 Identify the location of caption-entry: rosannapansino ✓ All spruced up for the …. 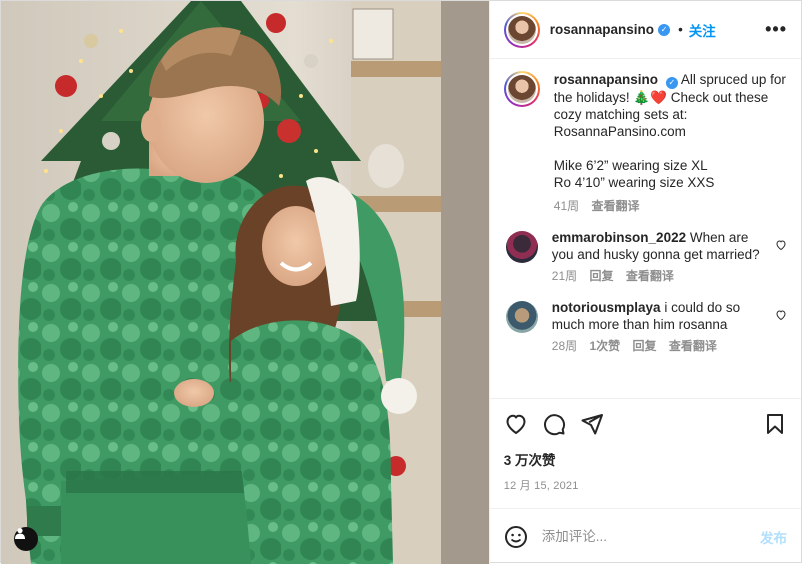
(645, 142).